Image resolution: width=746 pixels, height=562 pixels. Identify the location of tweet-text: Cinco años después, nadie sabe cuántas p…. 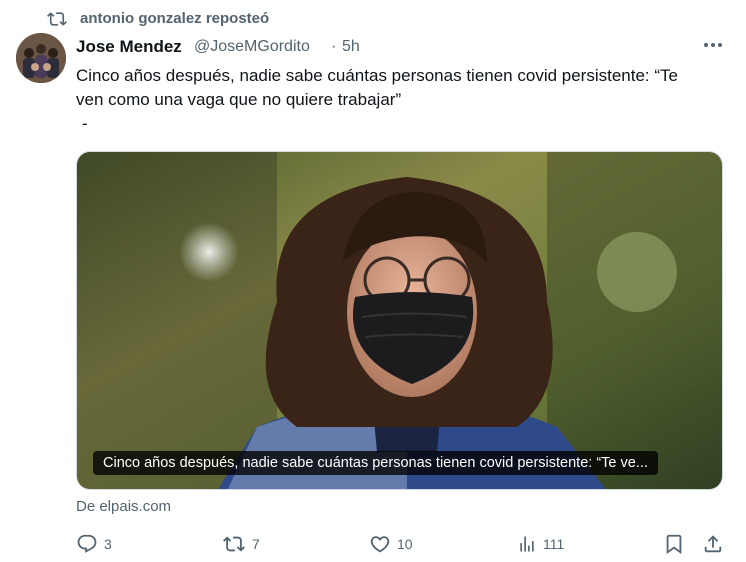
(401, 100).